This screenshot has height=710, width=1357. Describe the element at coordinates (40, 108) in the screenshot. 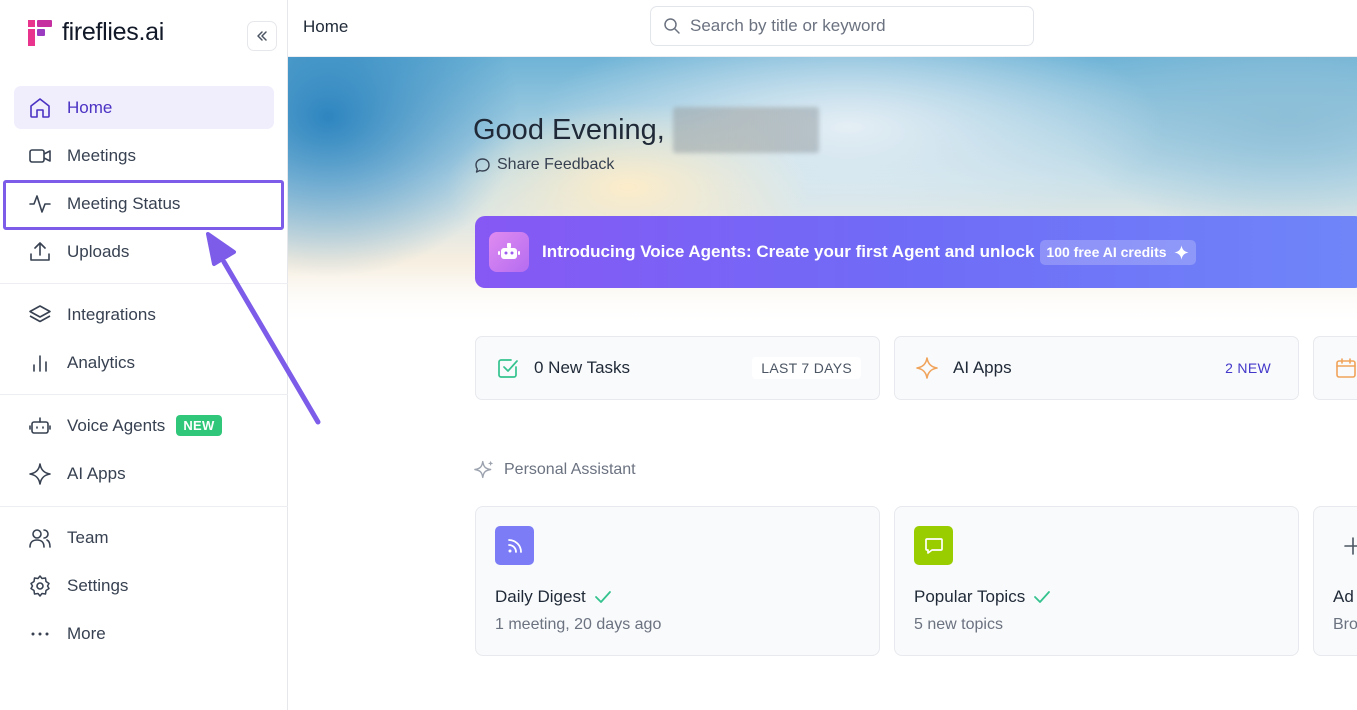

I see `home-icon` at that location.